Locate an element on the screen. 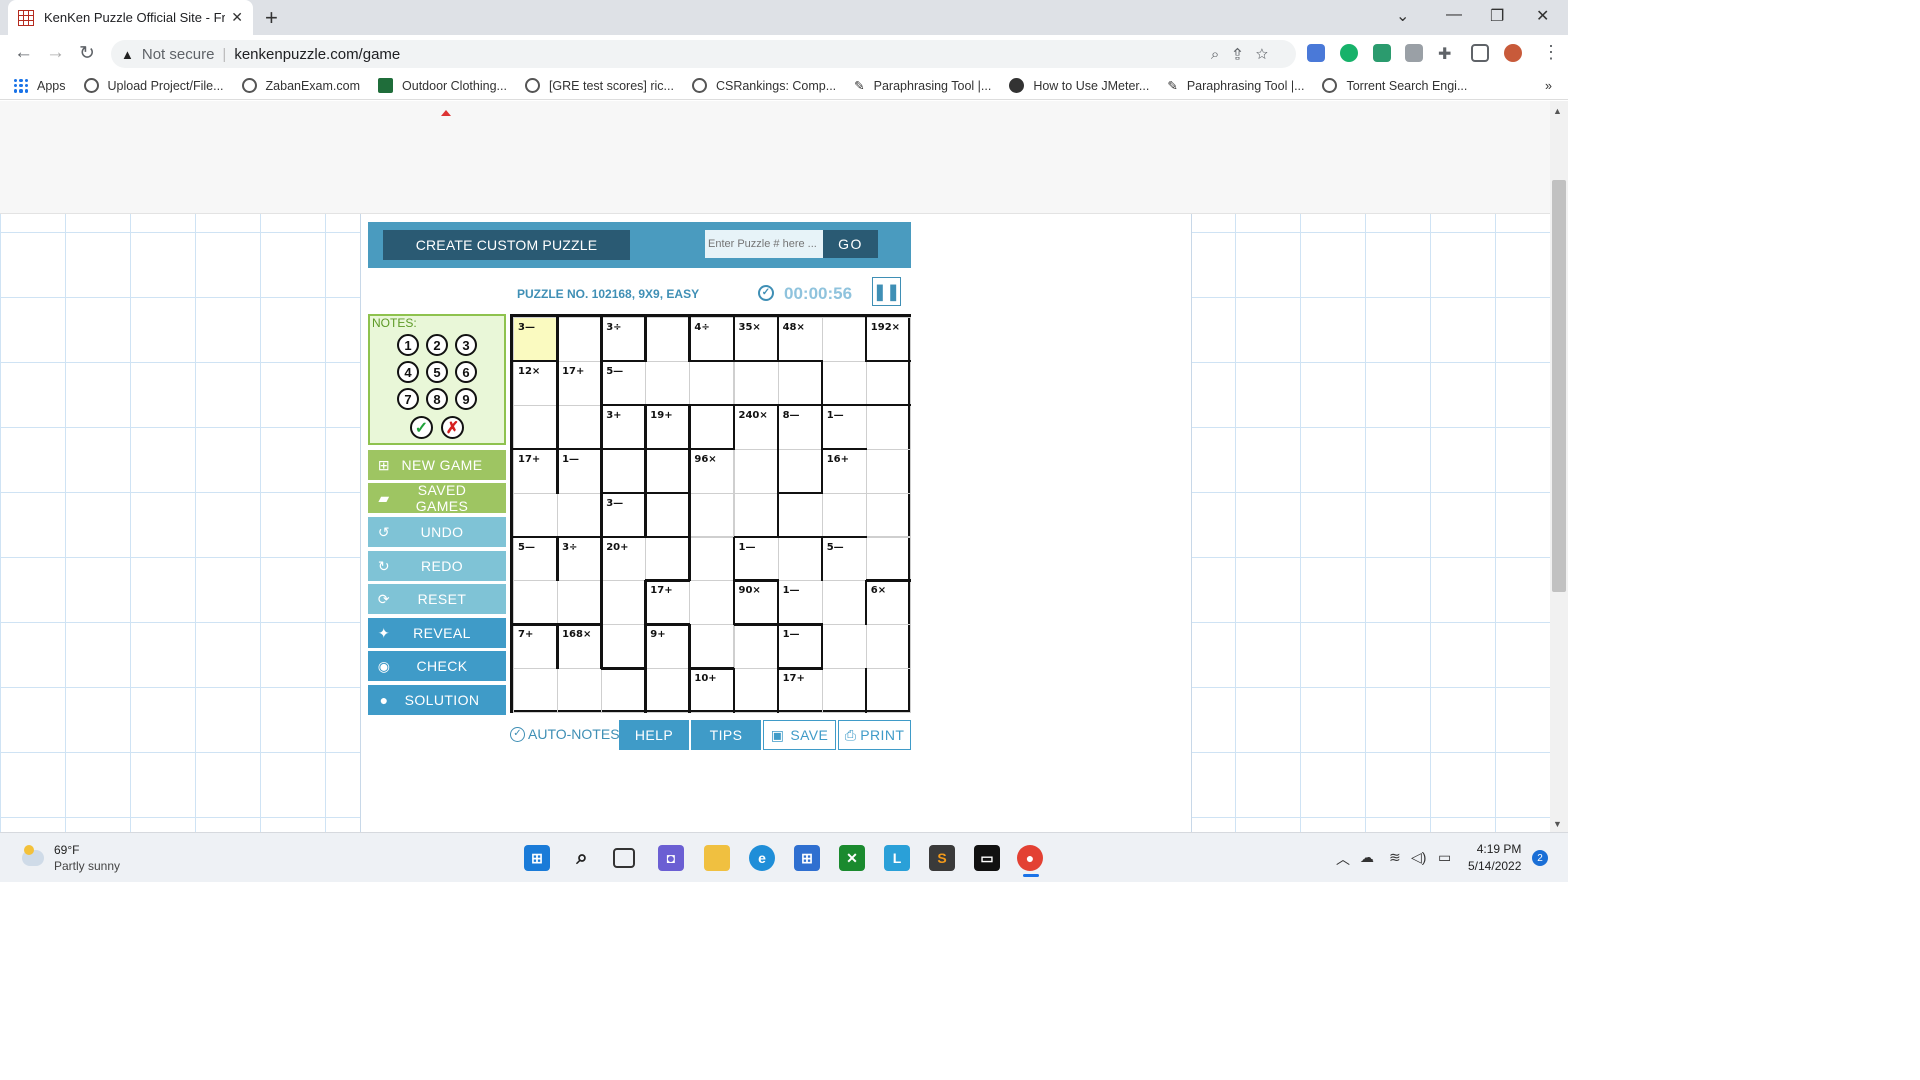 The width and height of the screenshot is (1920, 1080). scroll-down-icon: ▼ is located at coordinates (1557, 824).